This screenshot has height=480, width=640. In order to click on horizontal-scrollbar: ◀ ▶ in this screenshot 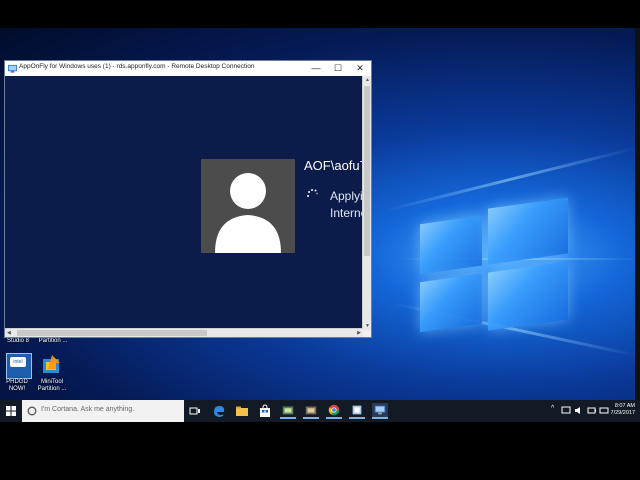, I will do `click(184, 332)`.